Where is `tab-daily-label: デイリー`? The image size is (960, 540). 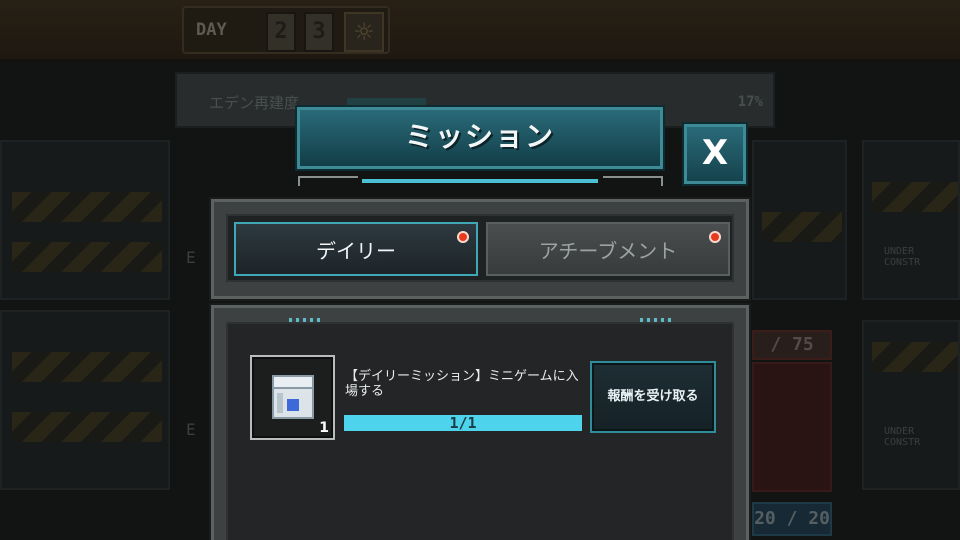 tab-daily-label: デイリー is located at coordinates (356, 251).